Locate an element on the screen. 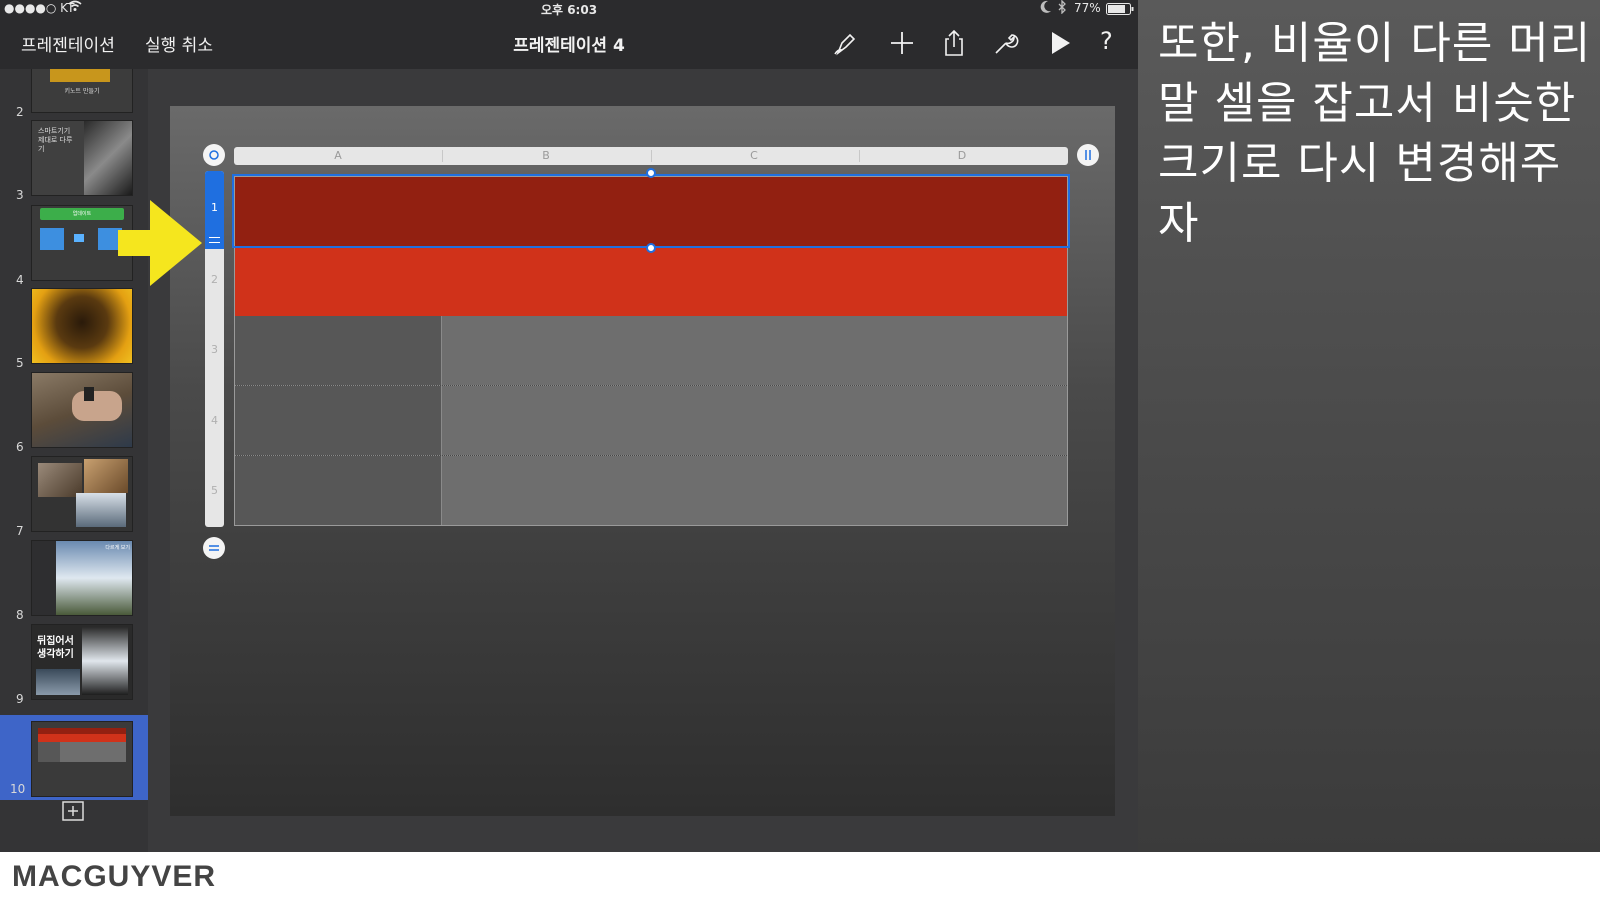 The image size is (1600, 900). slide-number: 5 is located at coordinates (20, 363).